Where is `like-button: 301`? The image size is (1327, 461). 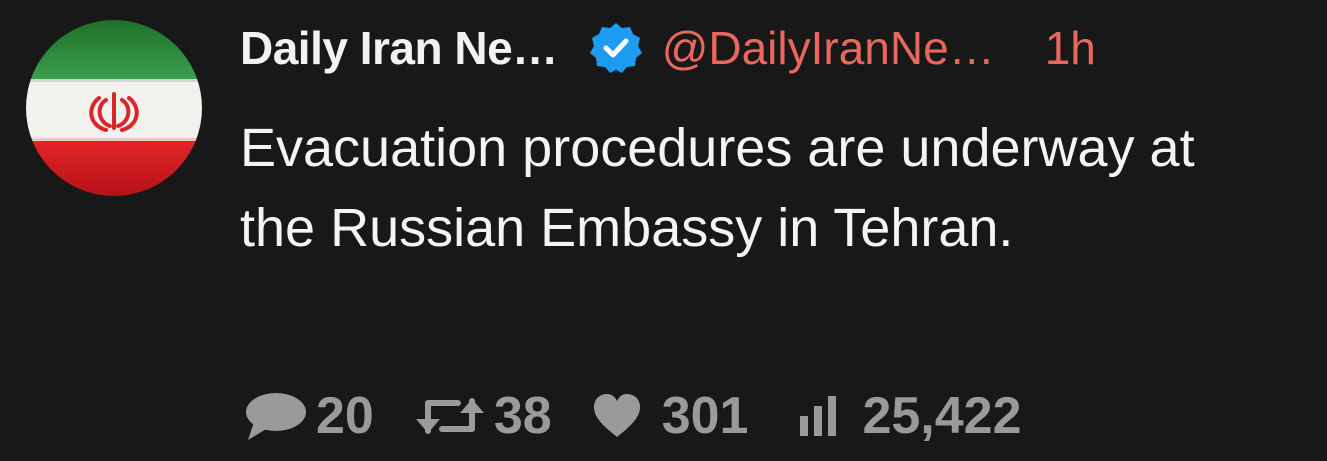
like-button: 301 is located at coordinates (670, 416).